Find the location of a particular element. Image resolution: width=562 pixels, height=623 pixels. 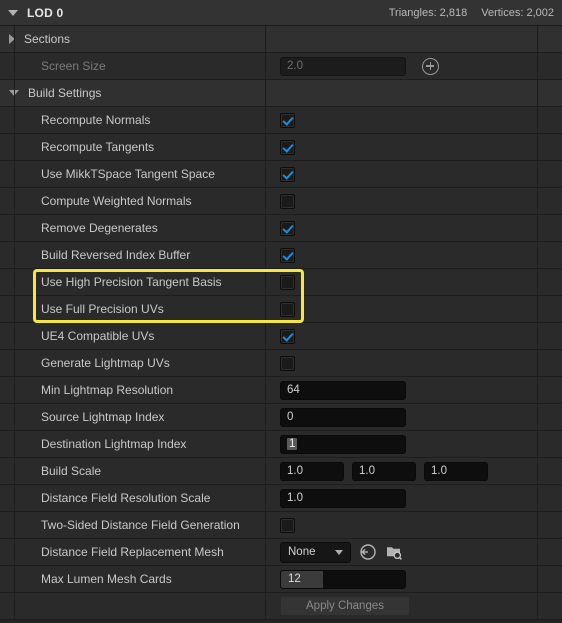

lod-header: LOD 0 Triangles: 2,818 Vertices: 2,002 is located at coordinates (281, 13).